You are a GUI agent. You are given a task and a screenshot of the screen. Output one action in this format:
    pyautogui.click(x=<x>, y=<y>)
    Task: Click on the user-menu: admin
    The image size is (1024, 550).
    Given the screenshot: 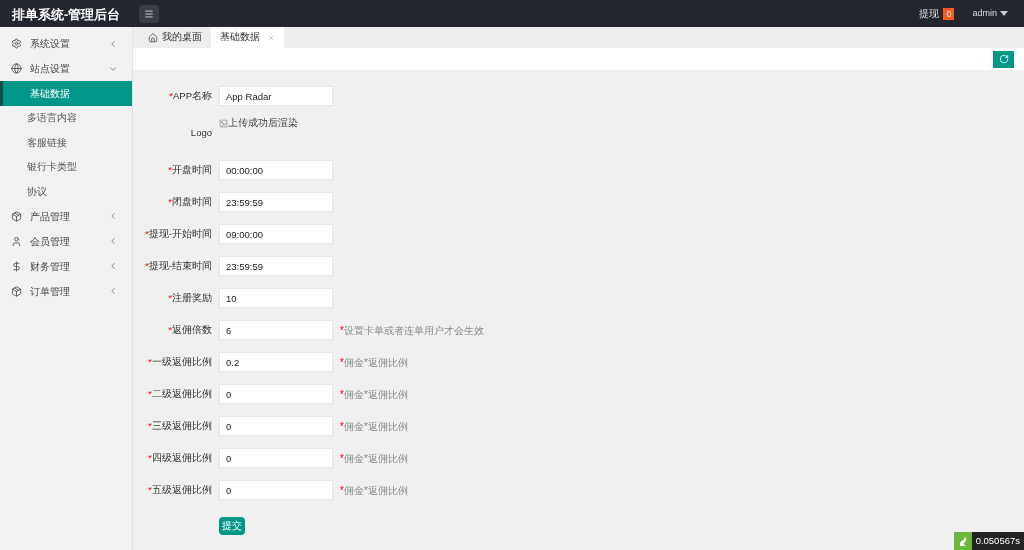 What is the action you would take?
    pyautogui.click(x=990, y=13)
    